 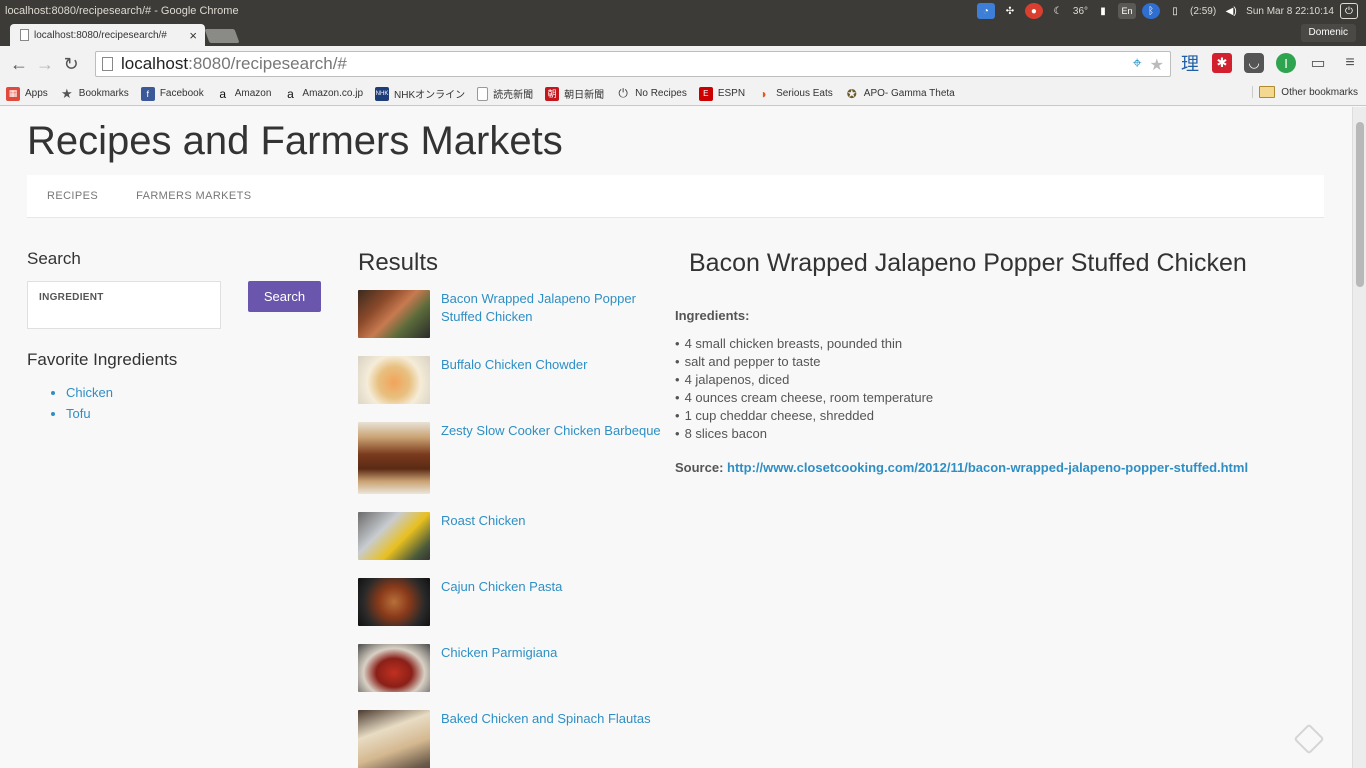 I want to click on result-item: Zesty Slow Cooker Chicken Barbeque, so click(x=510, y=458).